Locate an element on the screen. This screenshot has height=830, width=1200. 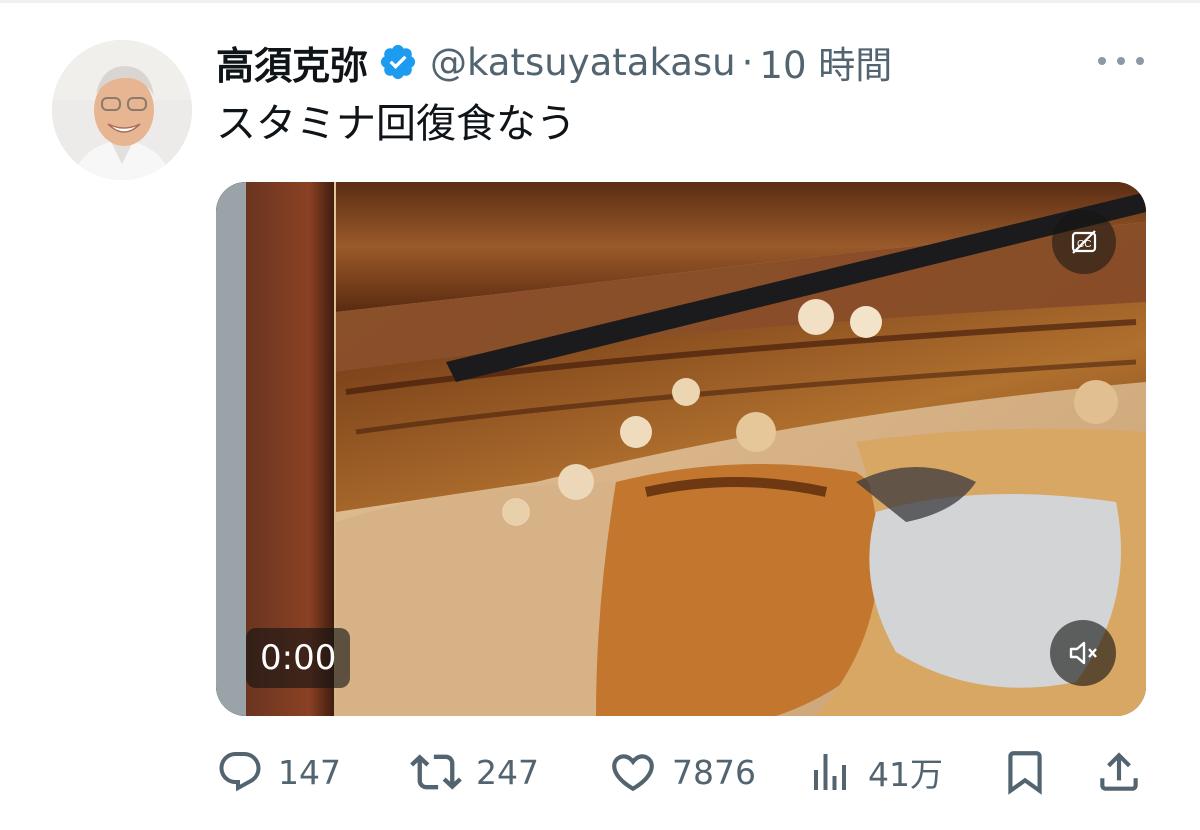
reply-button: 147 is located at coordinates (278, 772).